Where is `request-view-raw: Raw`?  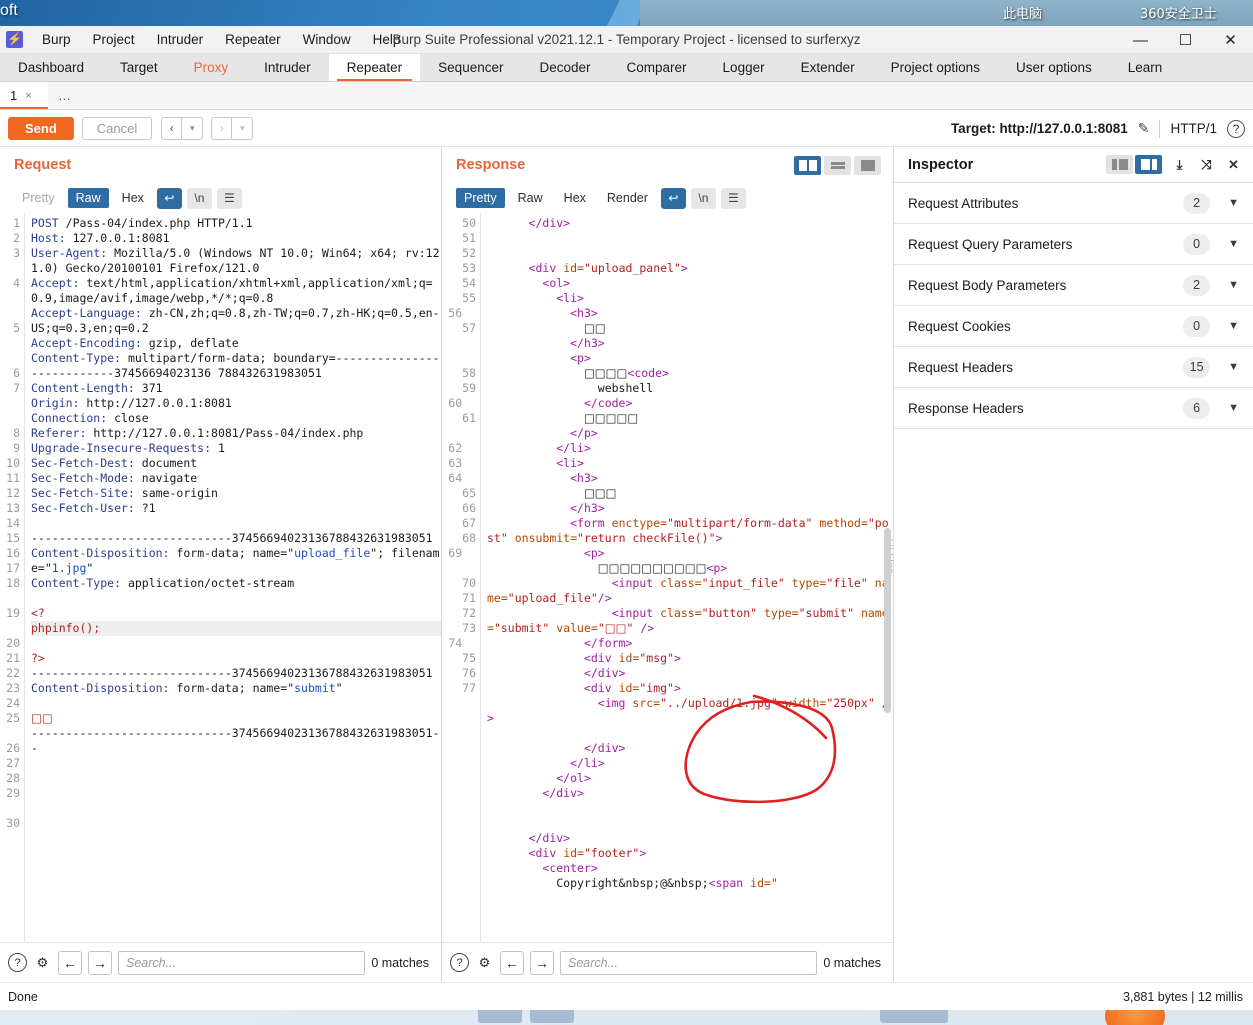
request-view-raw: Raw is located at coordinates (88, 198).